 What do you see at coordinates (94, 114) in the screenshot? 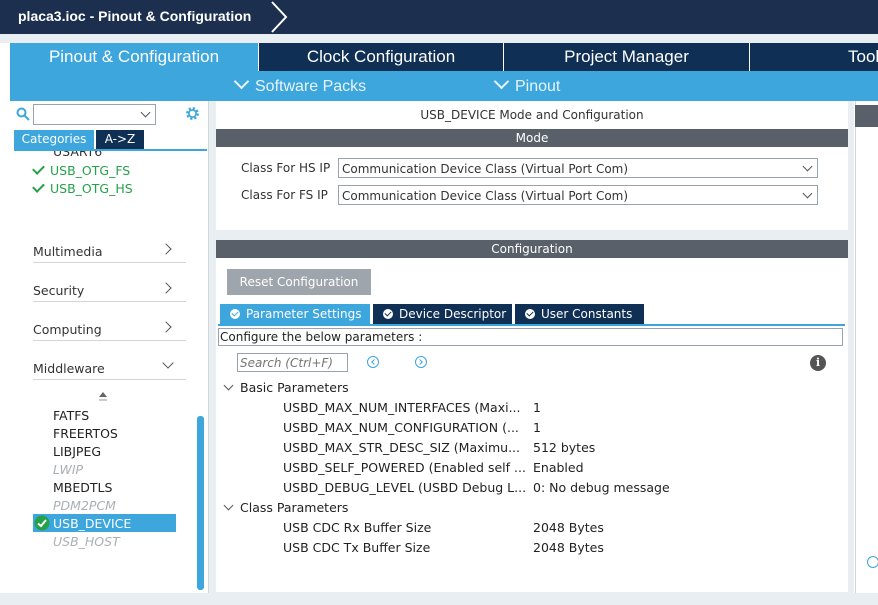
I see `search-combo` at bounding box center [94, 114].